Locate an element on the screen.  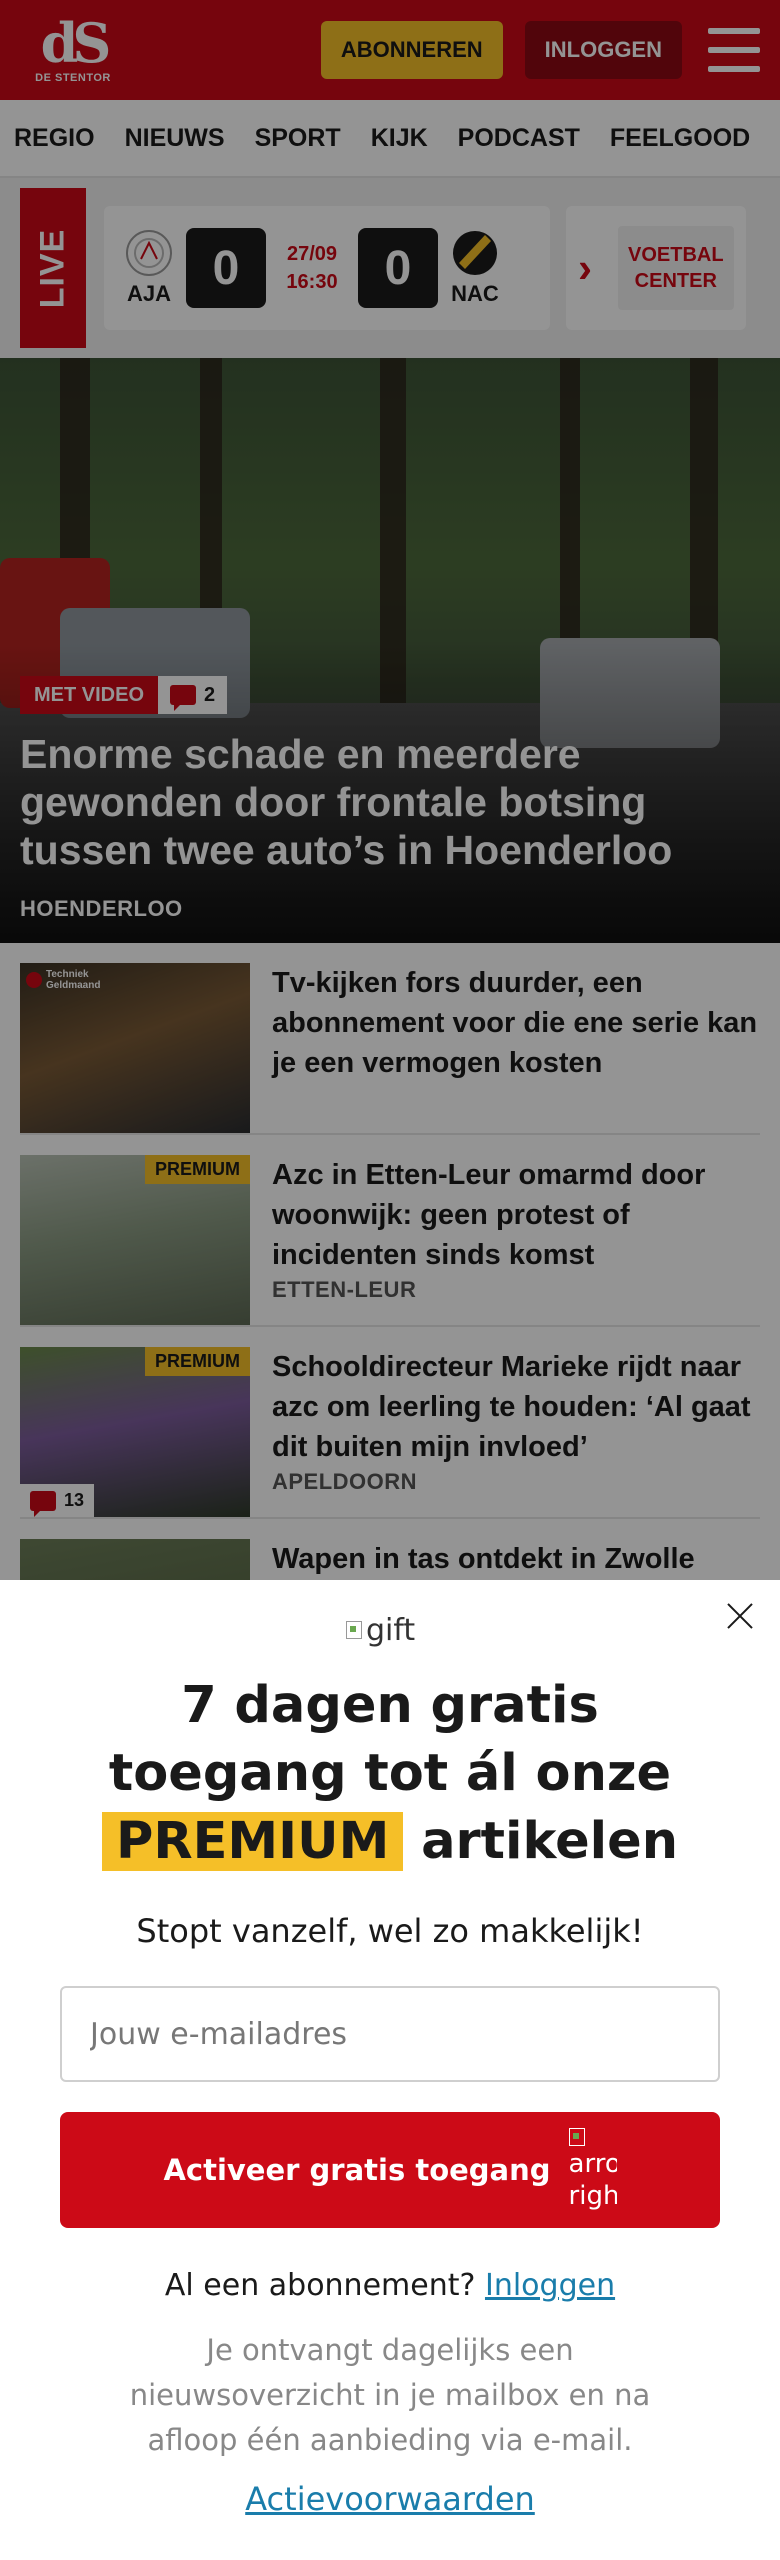
premium-highlight: PREMIUM is located at coordinates (252, 1841).